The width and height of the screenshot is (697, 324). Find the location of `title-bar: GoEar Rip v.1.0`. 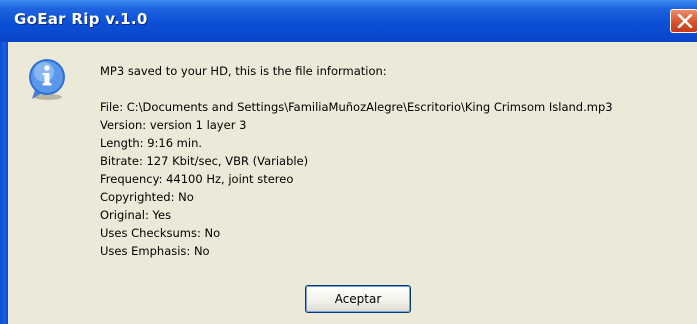

title-bar: GoEar Rip v.1.0 is located at coordinates (348, 21).